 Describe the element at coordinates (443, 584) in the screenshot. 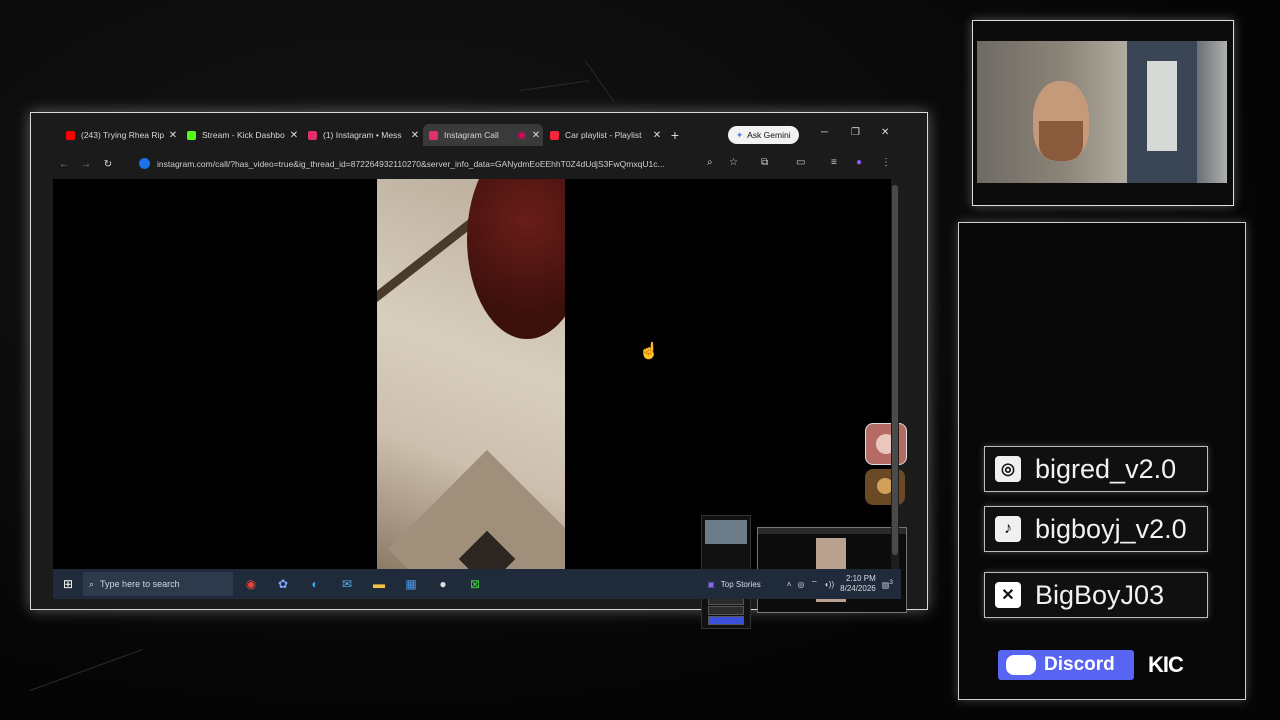

I see `obs-icon: ●` at that location.